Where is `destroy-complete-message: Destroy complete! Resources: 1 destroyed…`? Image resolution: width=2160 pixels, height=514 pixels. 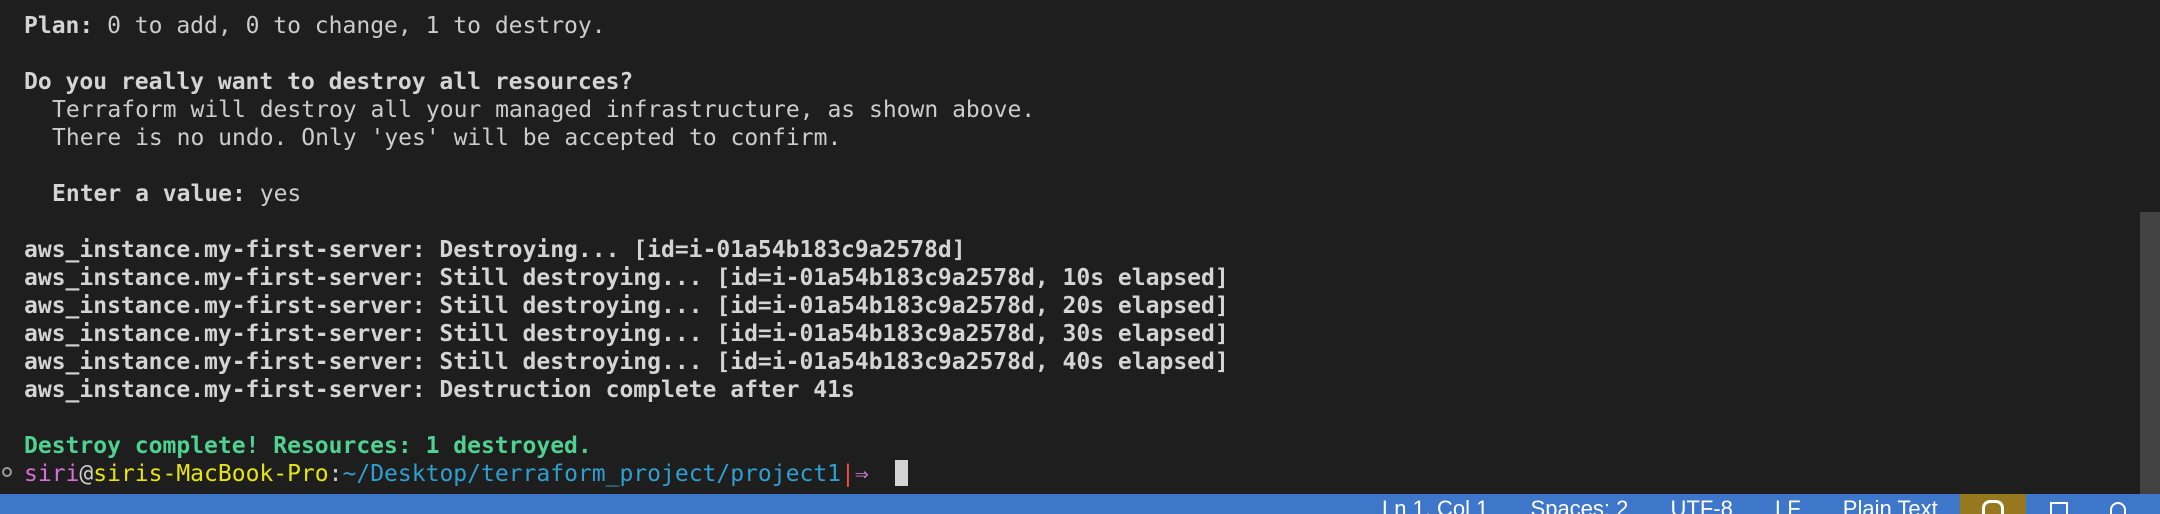 destroy-complete-message: Destroy complete! Resources: 1 destroyed… is located at coordinates (308, 446).